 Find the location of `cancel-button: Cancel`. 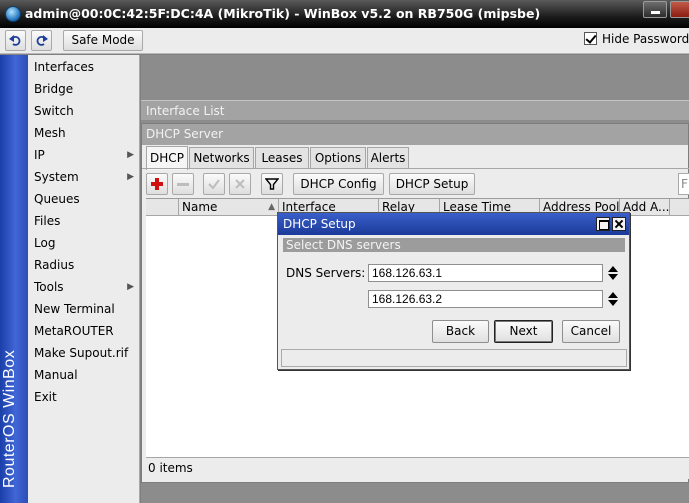

cancel-button: Cancel is located at coordinates (591, 331).